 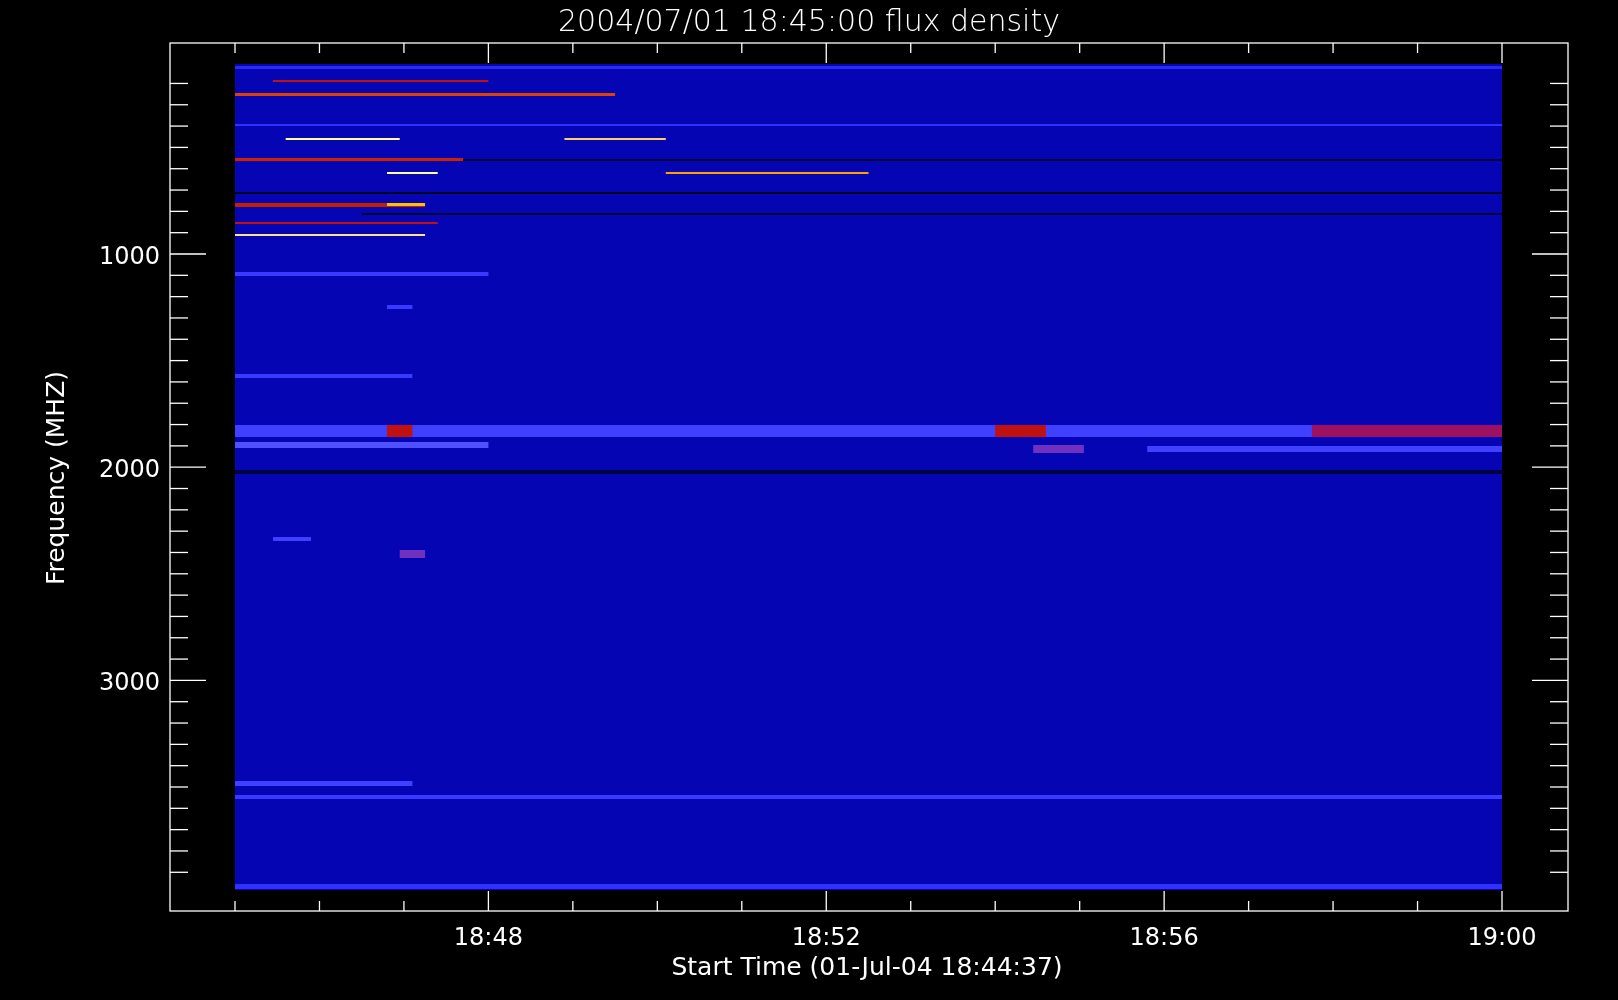 What do you see at coordinates (129, 256) in the screenshot?
I see `axis-tick-label: 1000` at bounding box center [129, 256].